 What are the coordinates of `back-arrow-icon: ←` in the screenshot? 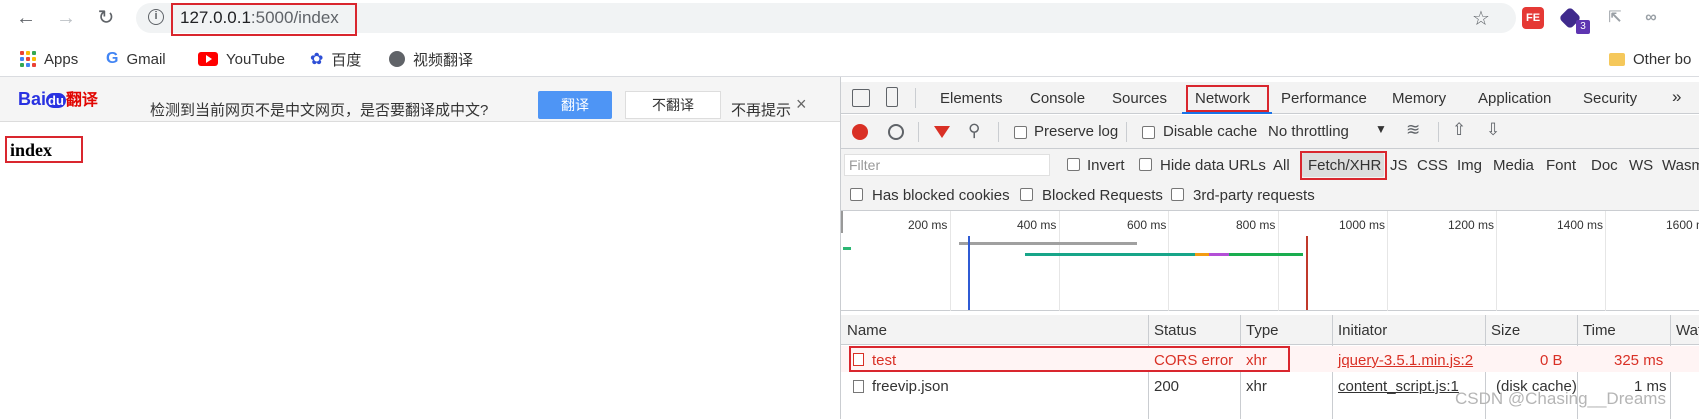 It's located at (26, 18).